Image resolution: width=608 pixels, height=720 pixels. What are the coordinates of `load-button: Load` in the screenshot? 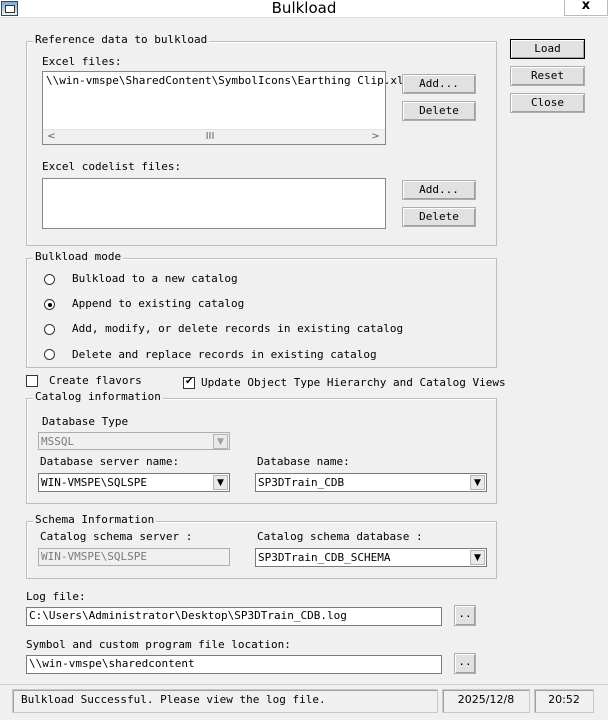 It's located at (547, 49).